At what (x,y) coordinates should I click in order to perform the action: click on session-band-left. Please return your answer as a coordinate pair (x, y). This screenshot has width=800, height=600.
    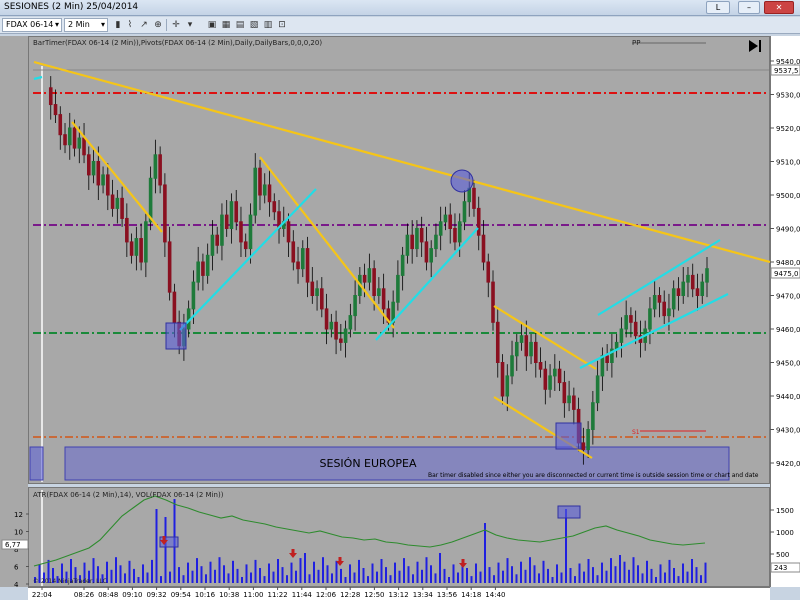
    Looking at the image, I should click on (36, 463).